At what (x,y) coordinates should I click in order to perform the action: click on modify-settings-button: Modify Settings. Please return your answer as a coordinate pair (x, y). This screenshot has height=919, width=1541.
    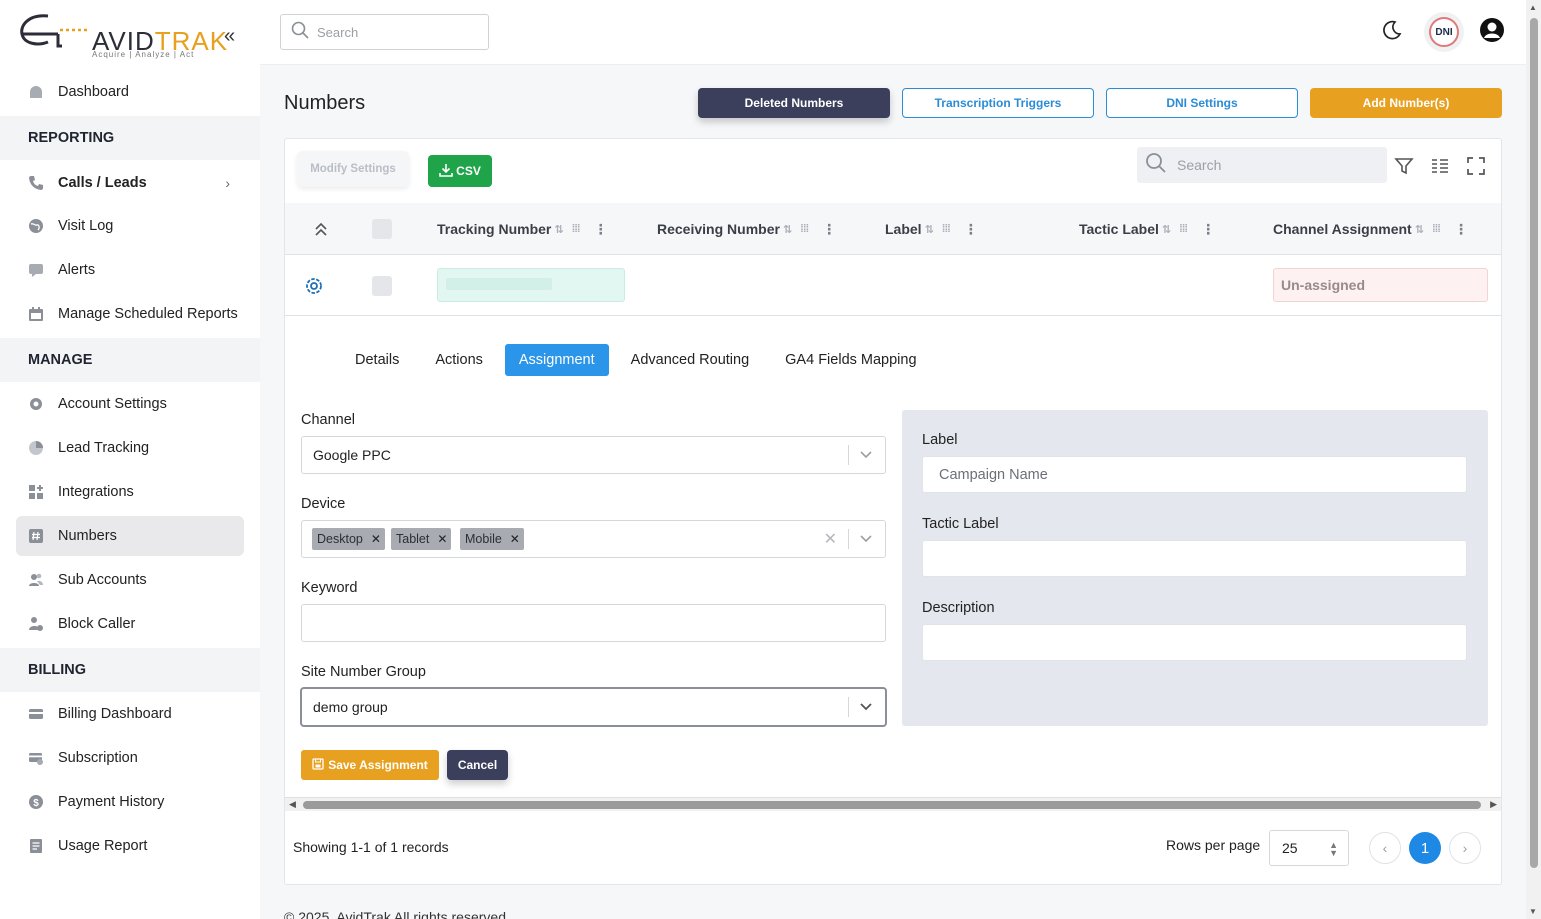
    Looking at the image, I should click on (353, 169).